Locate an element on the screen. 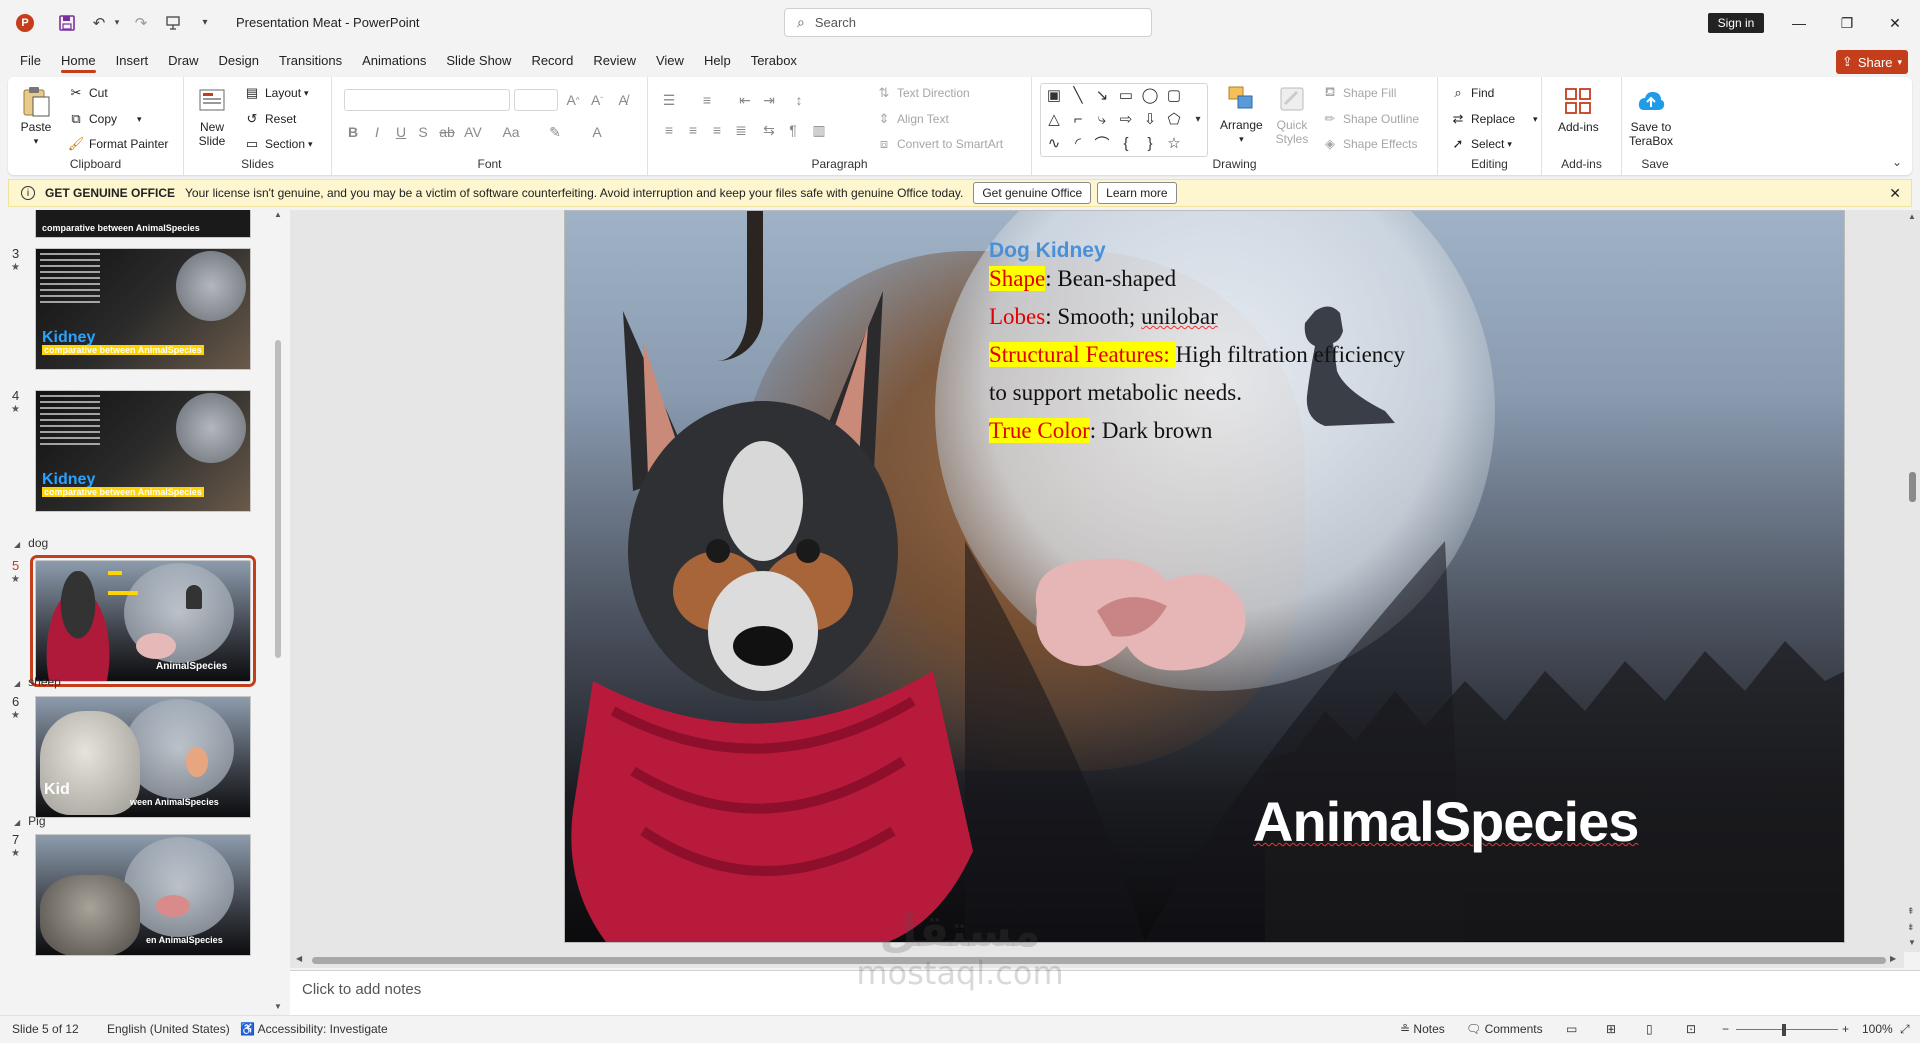 The image size is (1920, 1043). learn-more-button: Learn more is located at coordinates (1137, 193).